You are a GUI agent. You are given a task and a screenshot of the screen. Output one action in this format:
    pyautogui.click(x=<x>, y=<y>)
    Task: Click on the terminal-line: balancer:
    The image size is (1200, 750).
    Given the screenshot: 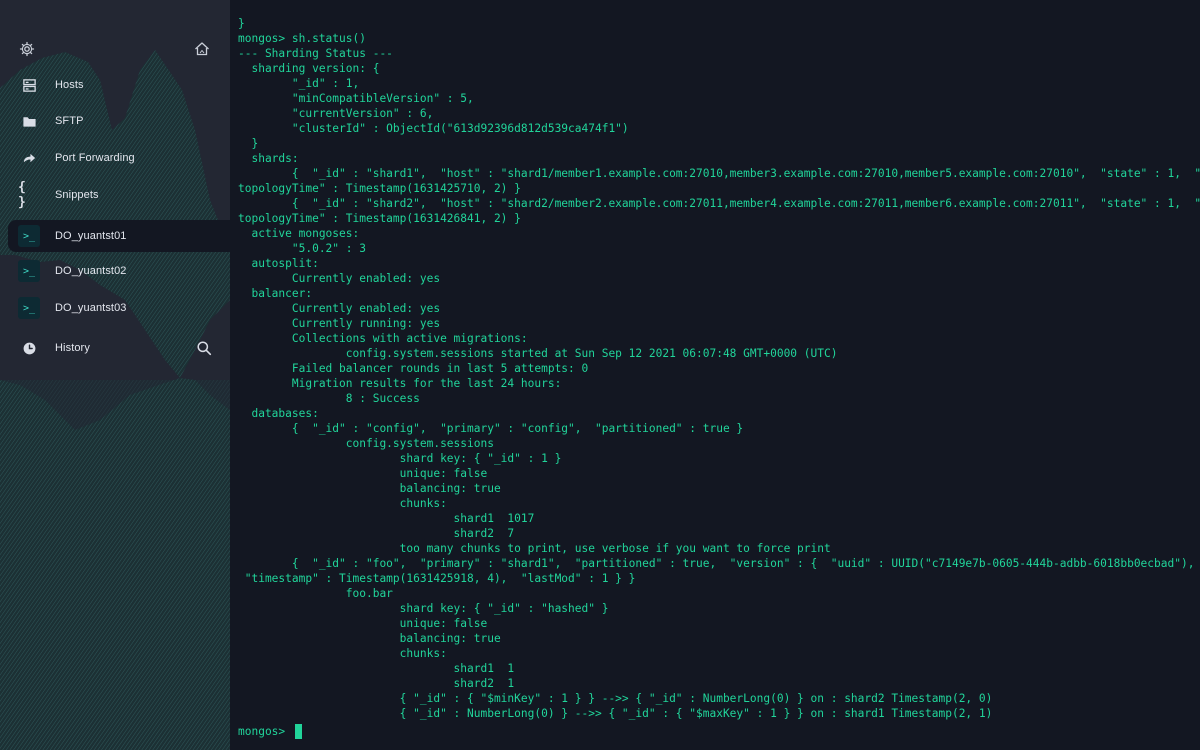 What is the action you would take?
    pyautogui.click(x=275, y=293)
    